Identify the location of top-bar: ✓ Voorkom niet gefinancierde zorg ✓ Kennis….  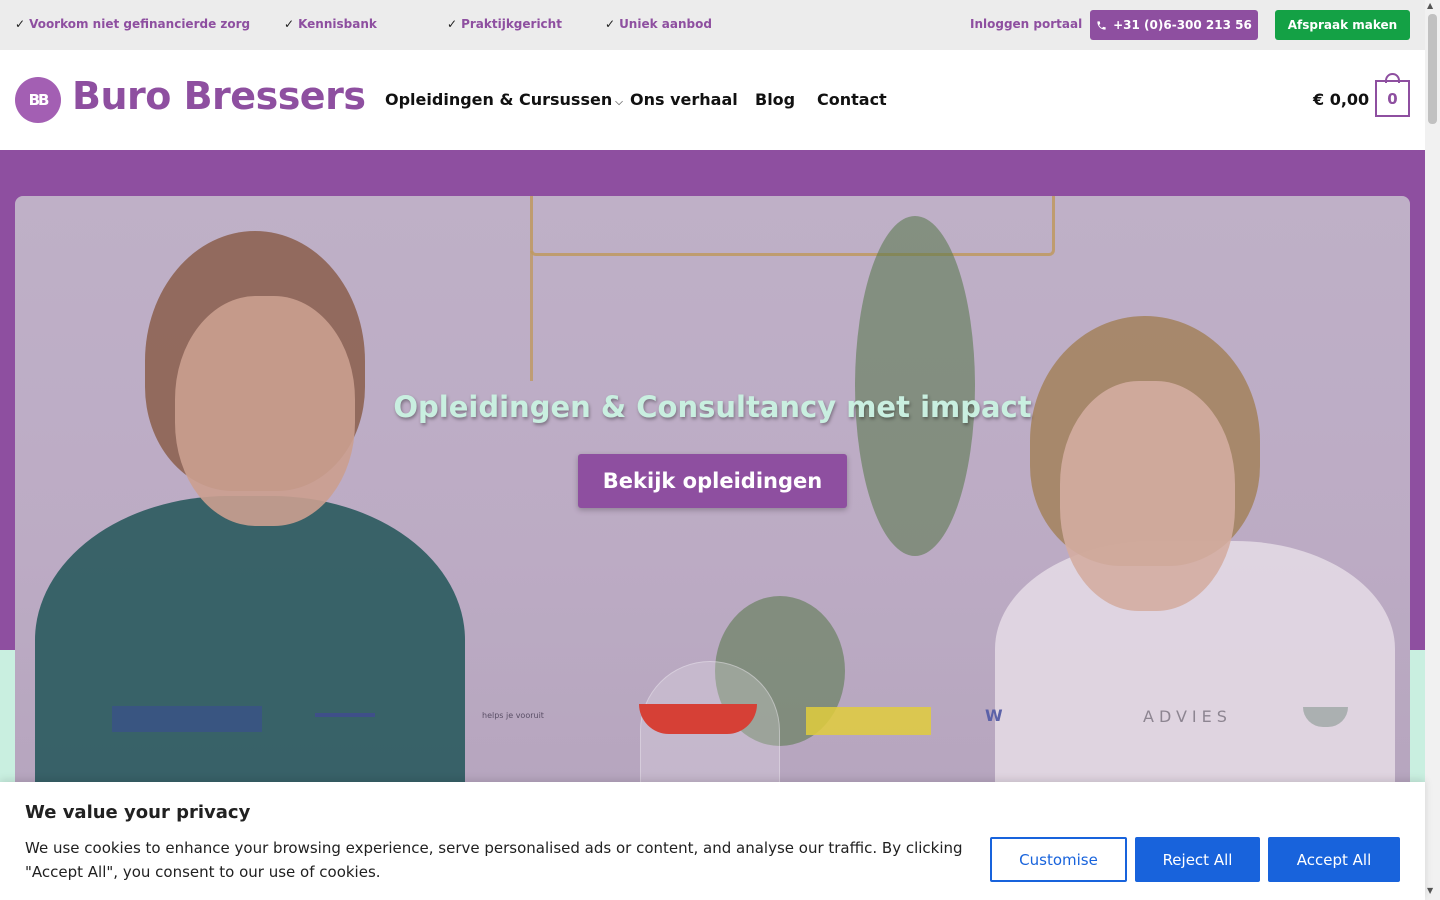
(712, 25).